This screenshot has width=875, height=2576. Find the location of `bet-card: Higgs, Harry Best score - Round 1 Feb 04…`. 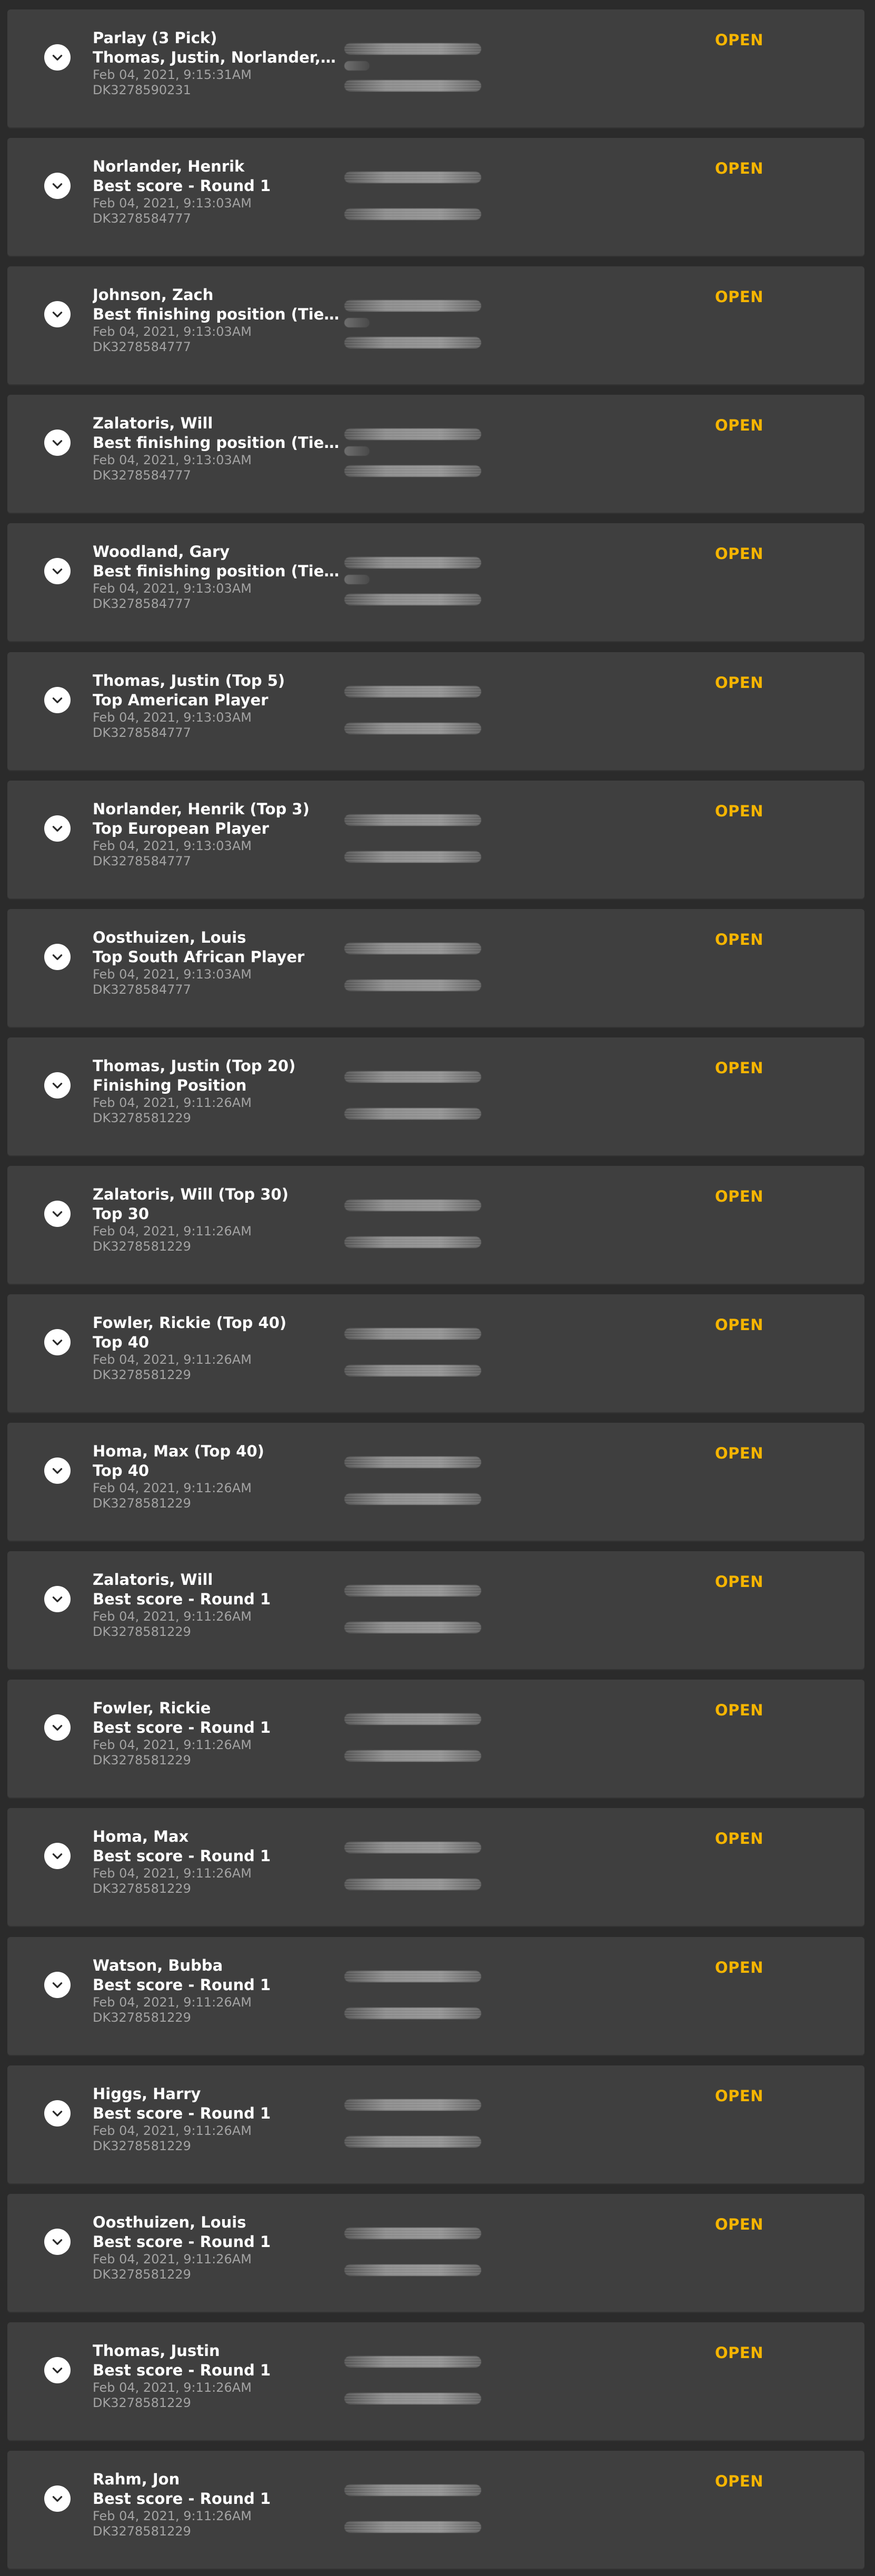

bet-card: Higgs, Harry Best score - Round 1 Feb 04… is located at coordinates (435, 2125).